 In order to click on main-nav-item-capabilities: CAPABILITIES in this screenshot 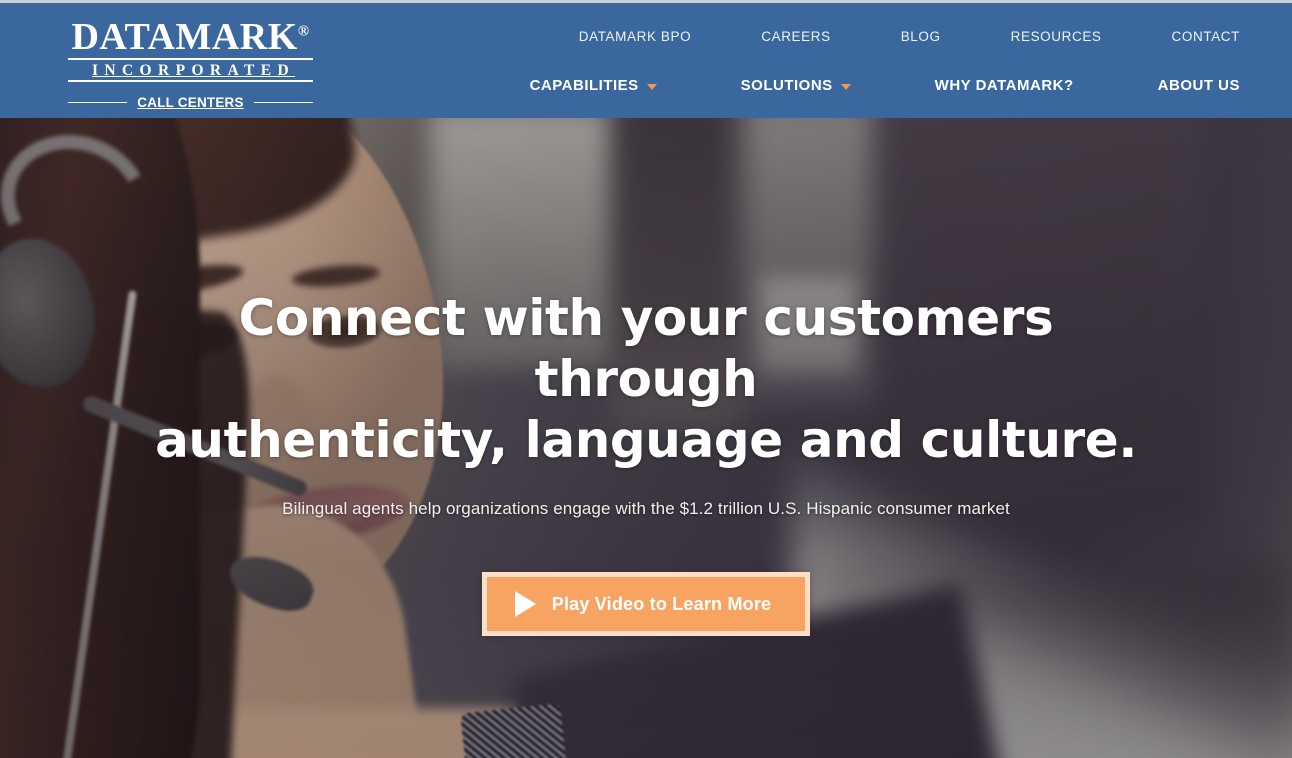, I will do `click(593, 85)`.